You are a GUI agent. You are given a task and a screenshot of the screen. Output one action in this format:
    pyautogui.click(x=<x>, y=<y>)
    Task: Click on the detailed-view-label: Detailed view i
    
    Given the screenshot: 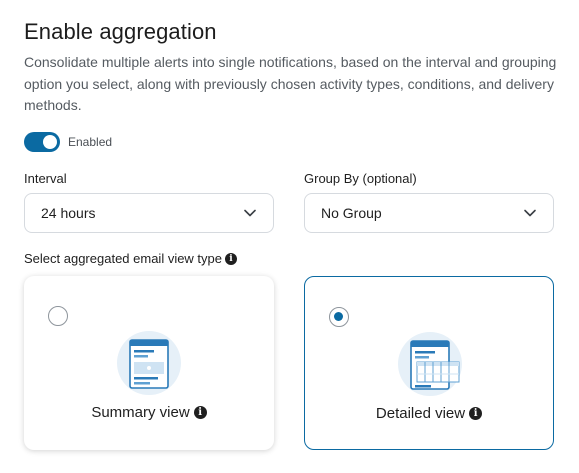 What is the action you would take?
    pyautogui.click(x=429, y=413)
    